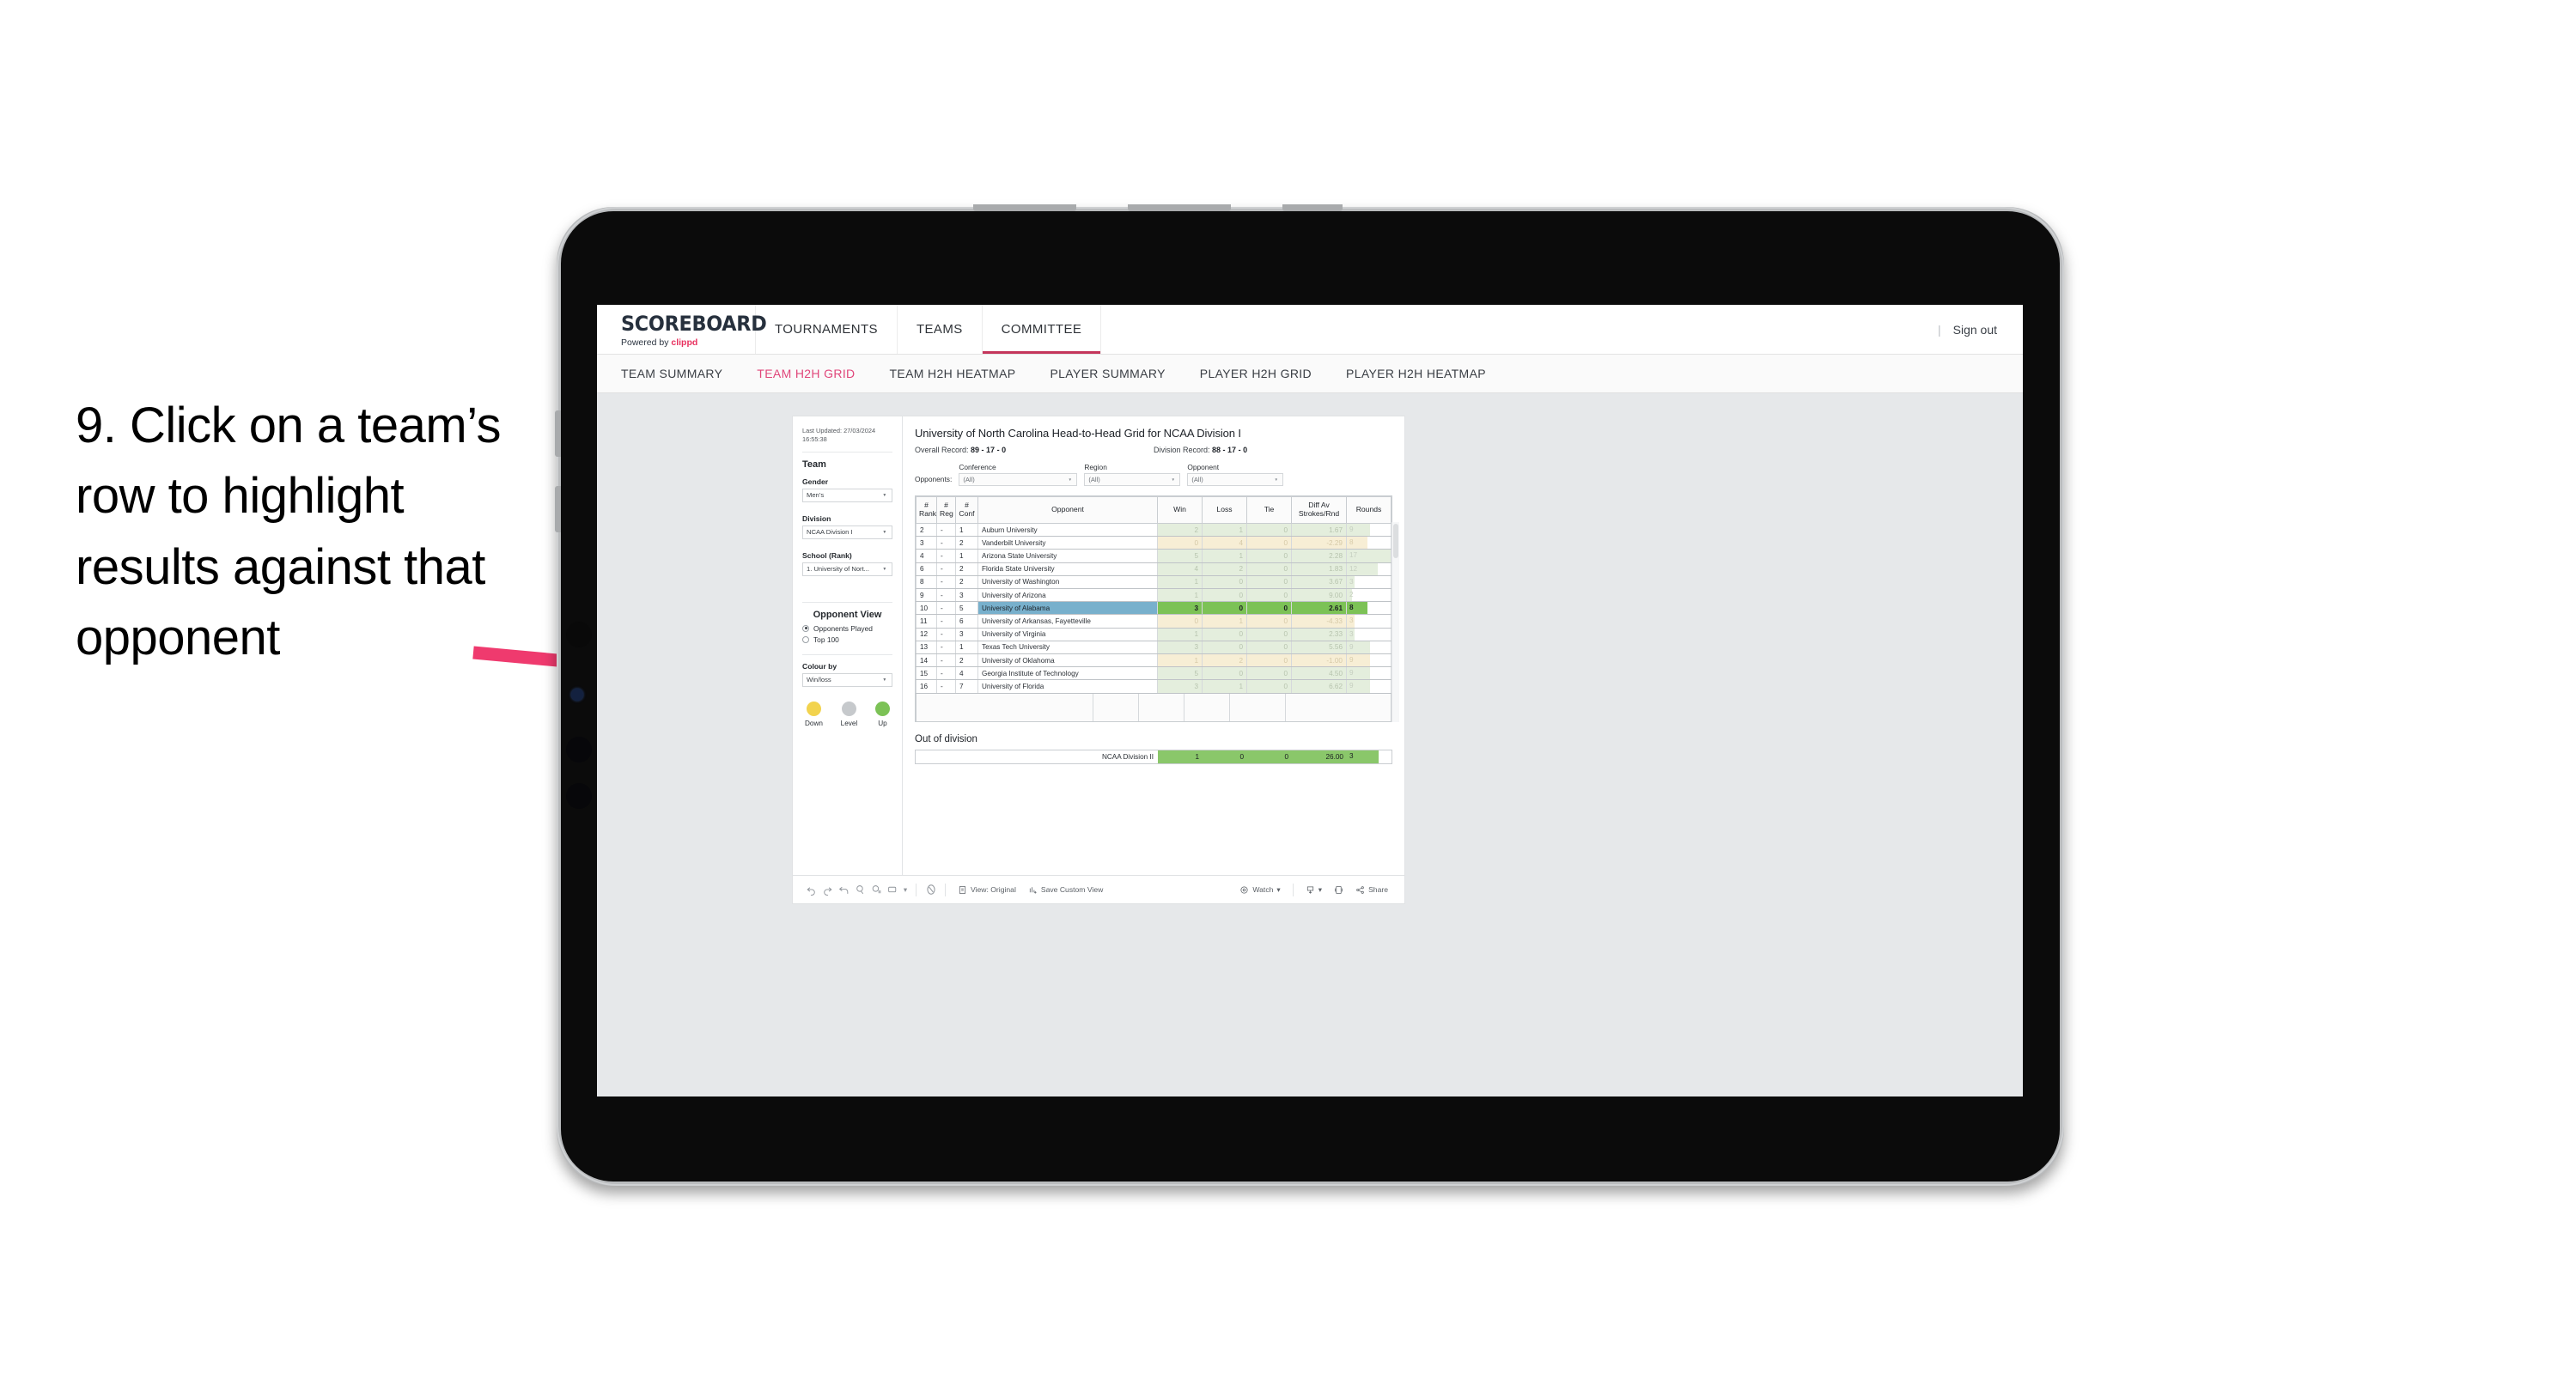 The image size is (2576, 1385). What do you see at coordinates (1154, 582) in the screenshot?
I see `table-row: 8-2 University of Washington 1 0 0 3.67 3` at bounding box center [1154, 582].